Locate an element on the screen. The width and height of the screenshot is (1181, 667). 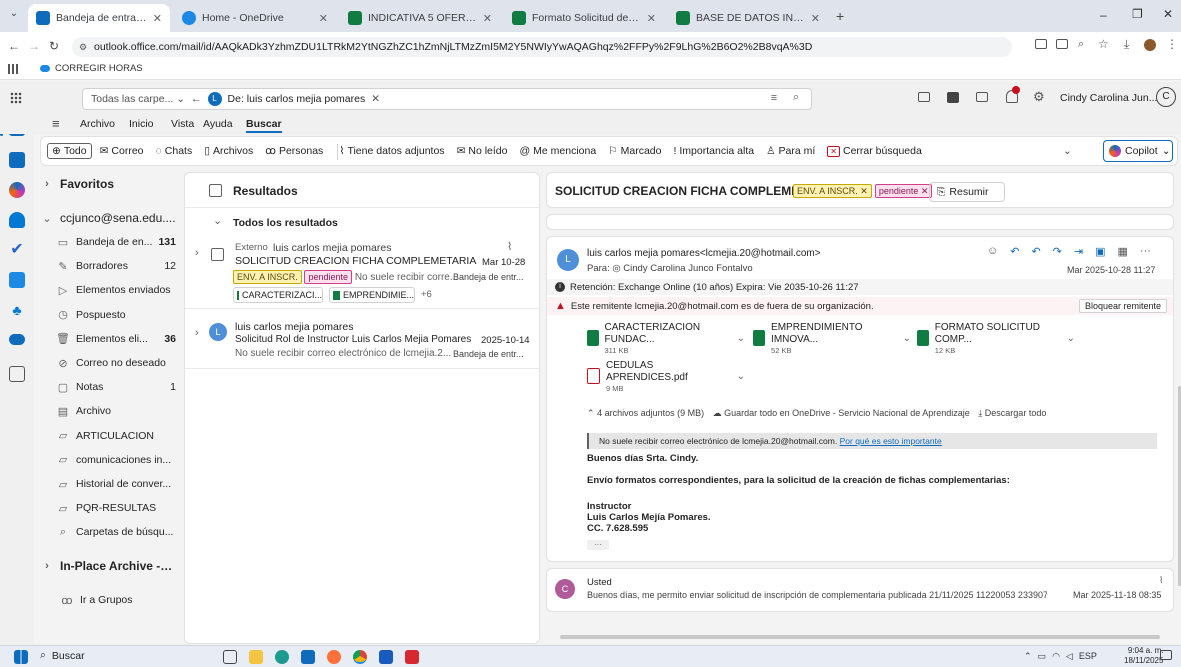
wifi-icon: ◠ is located at coordinates (1056, 656).